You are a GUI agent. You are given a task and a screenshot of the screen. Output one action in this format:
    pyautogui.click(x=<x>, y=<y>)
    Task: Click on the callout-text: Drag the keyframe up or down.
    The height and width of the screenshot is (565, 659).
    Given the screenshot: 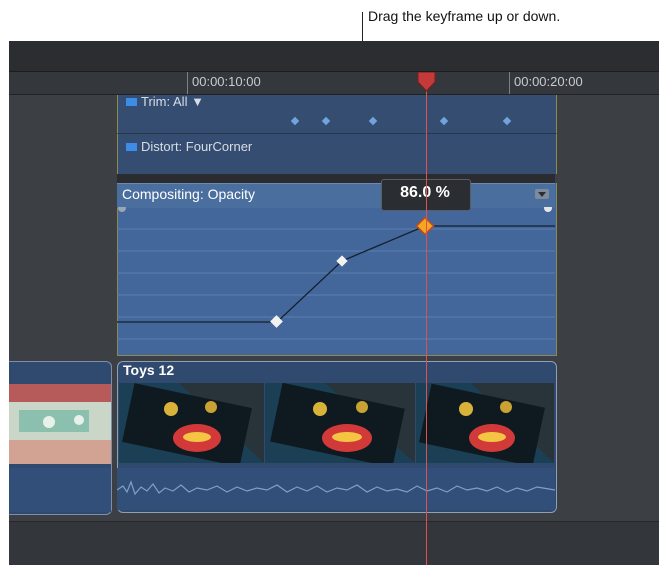 What is the action you would take?
    pyautogui.click(x=464, y=16)
    